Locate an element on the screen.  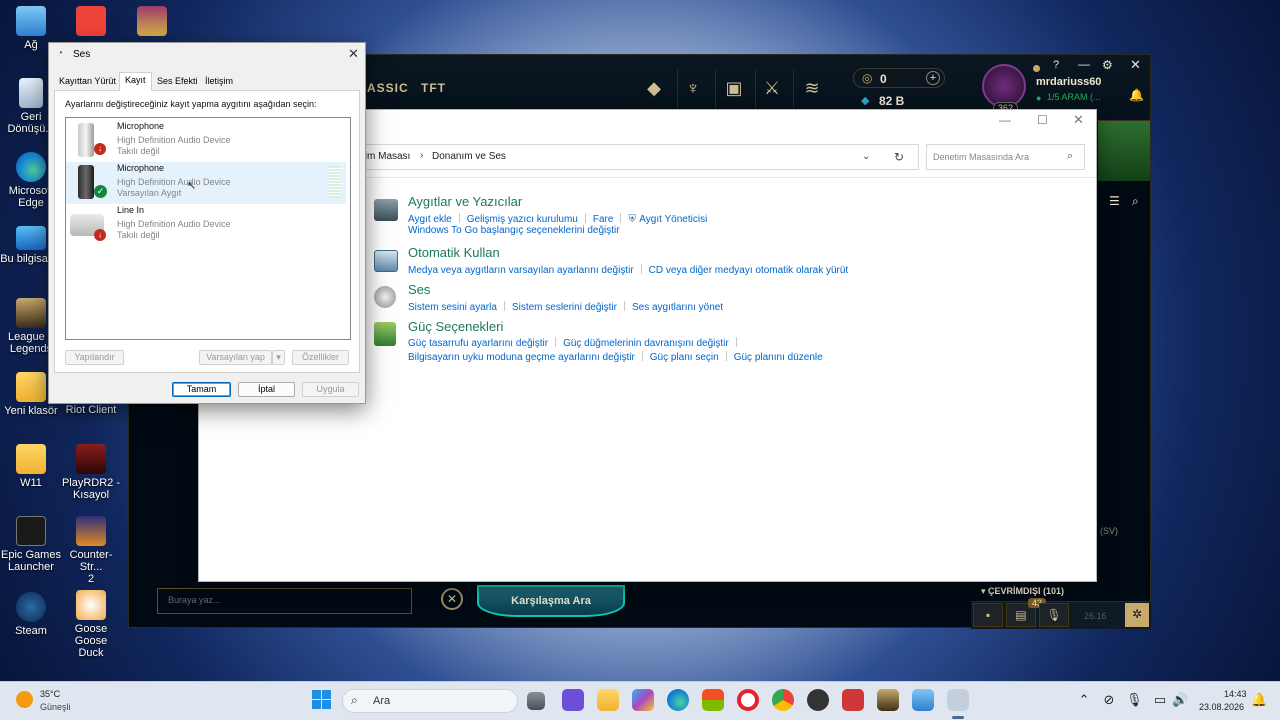
set-default-button: Varsayılan yap is located at coordinates (235, 357).